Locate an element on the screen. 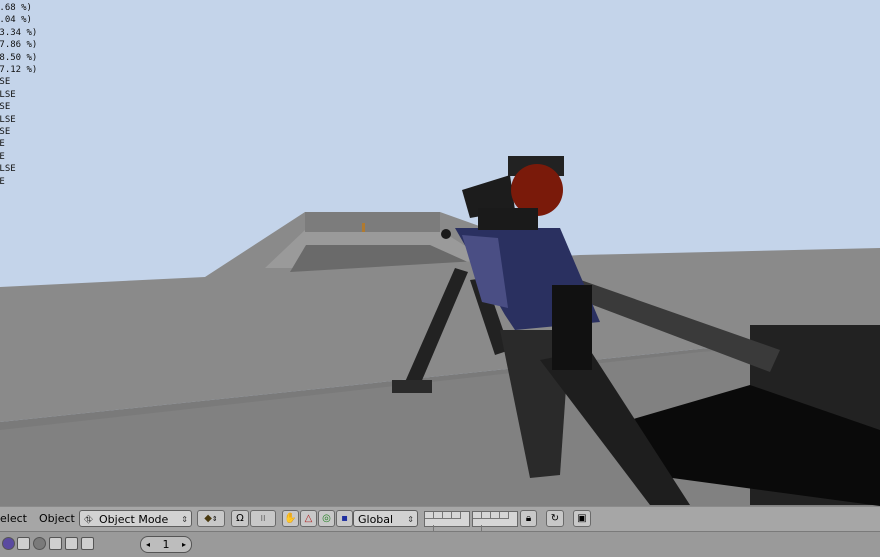  debug-line: 18.50 %) is located at coordinates (19, 57).